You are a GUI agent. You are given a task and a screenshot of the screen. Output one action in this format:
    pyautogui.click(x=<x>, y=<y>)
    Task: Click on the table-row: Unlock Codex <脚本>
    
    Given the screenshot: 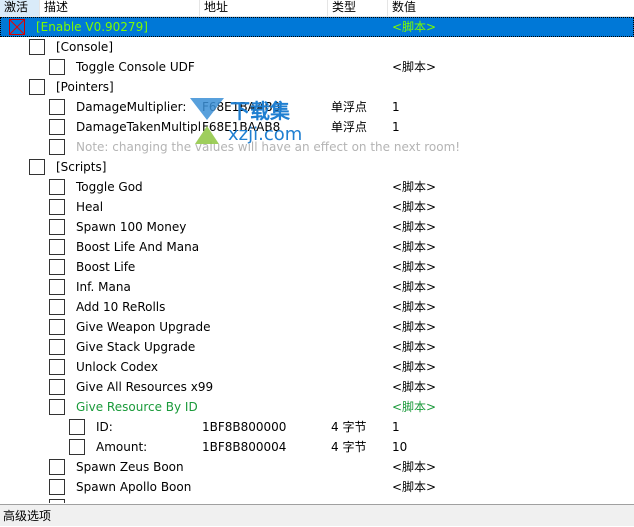 What is the action you would take?
    pyautogui.click(x=317, y=367)
    